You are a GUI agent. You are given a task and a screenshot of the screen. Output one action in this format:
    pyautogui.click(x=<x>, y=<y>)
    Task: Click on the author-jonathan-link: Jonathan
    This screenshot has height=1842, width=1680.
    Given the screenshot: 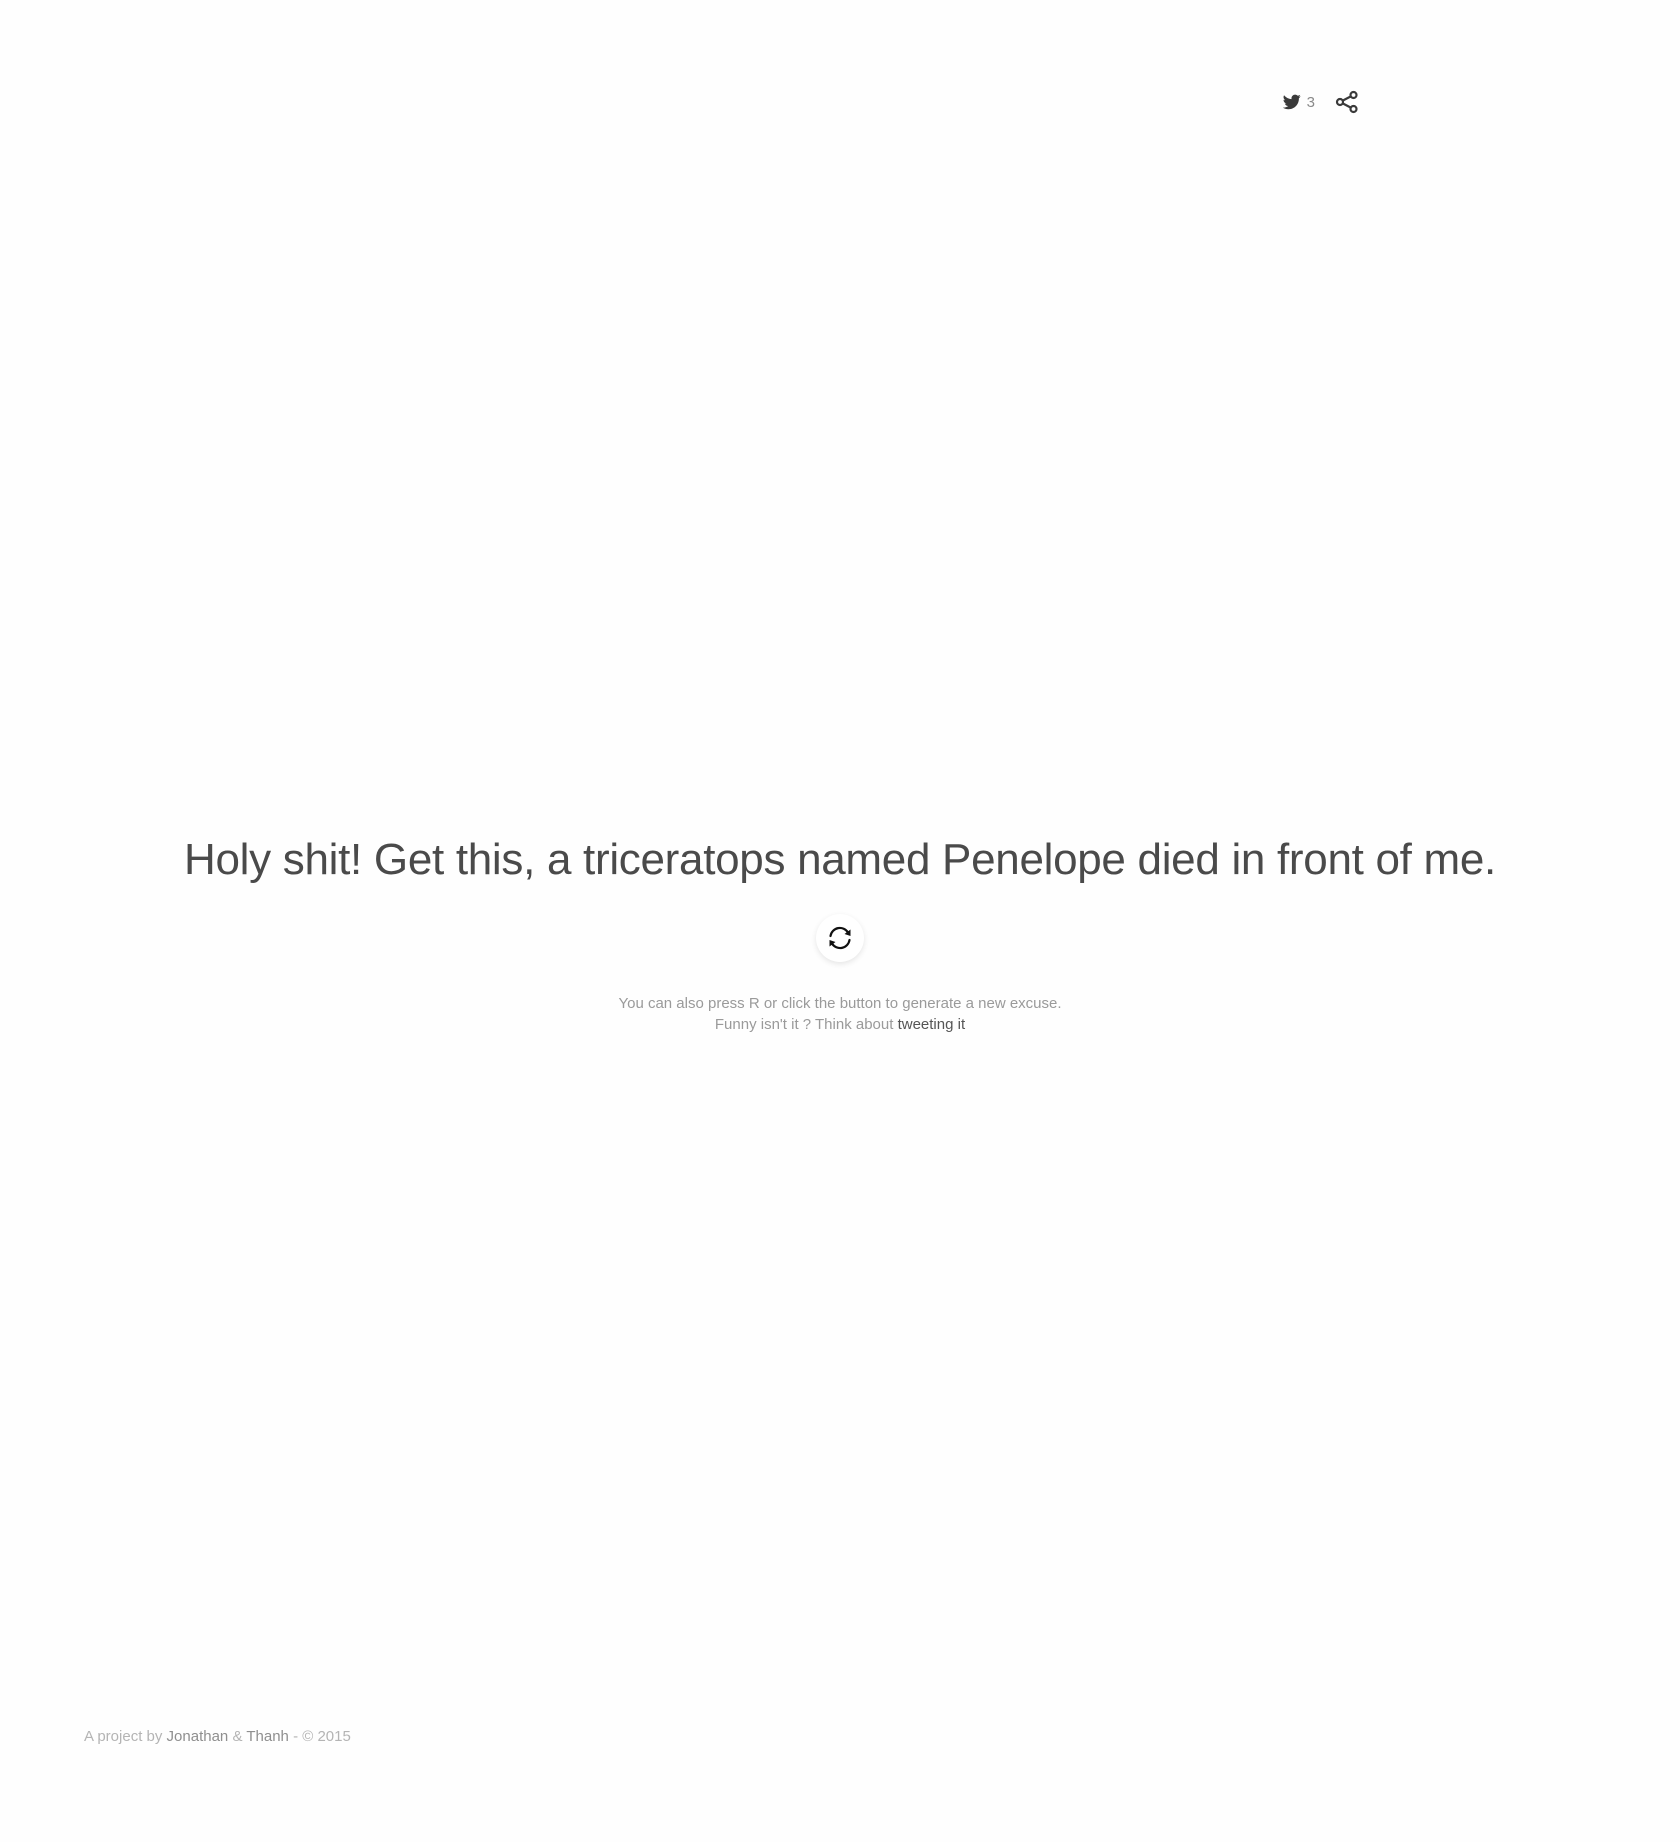 What is the action you would take?
    pyautogui.click(x=198, y=1736)
    